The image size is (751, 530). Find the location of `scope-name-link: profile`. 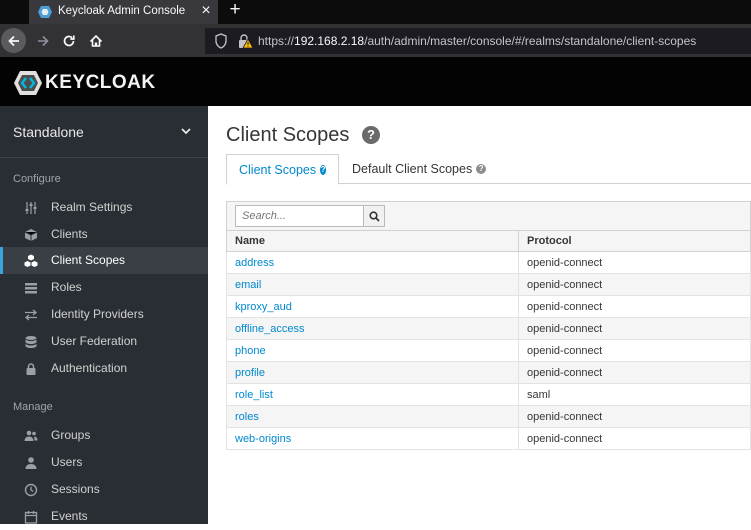

scope-name-link: profile is located at coordinates (372, 372).